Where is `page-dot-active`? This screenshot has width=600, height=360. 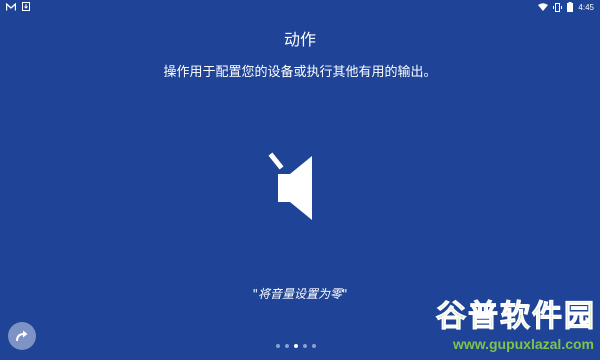 page-dot-active is located at coordinates (296, 346).